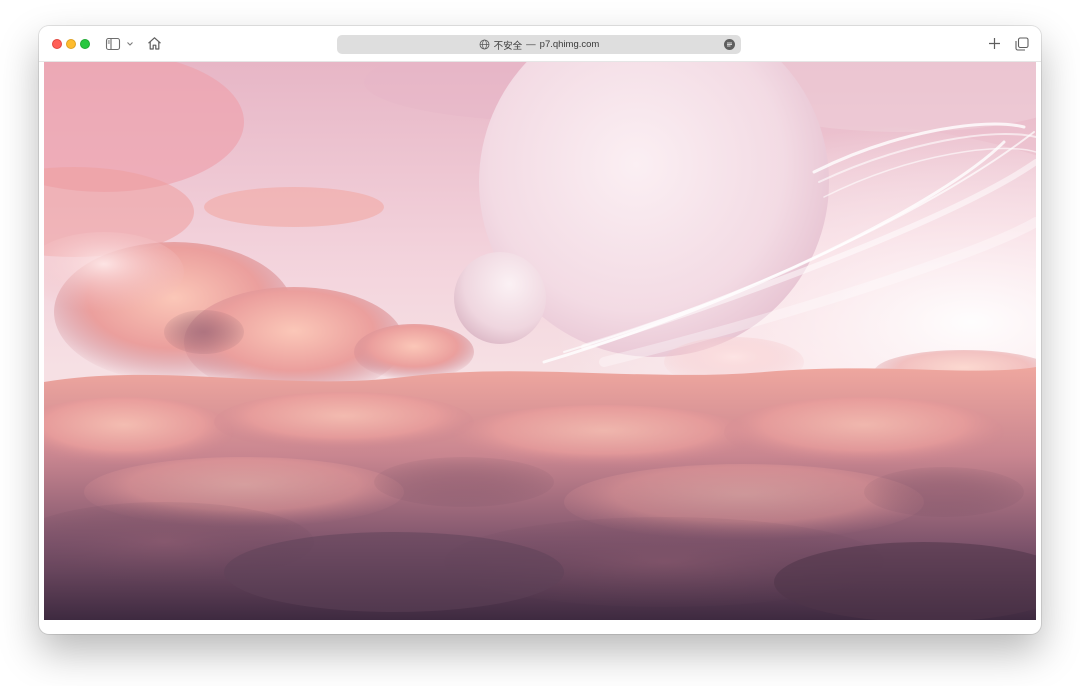 This screenshot has height=686, width=1080. What do you see at coordinates (113, 44) in the screenshot?
I see `sidebar-icon` at bounding box center [113, 44].